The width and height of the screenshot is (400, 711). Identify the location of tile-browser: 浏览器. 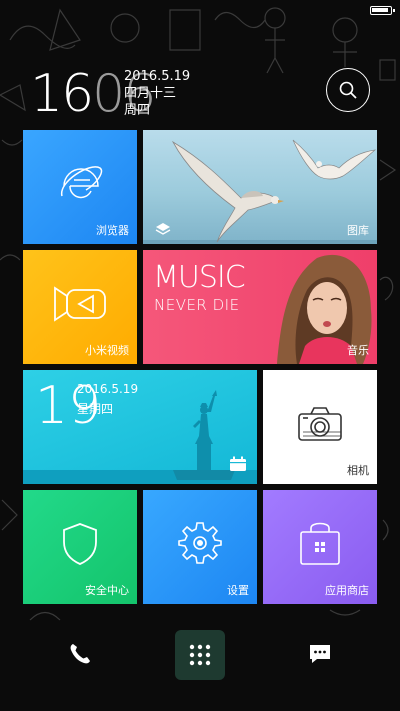
(80, 187).